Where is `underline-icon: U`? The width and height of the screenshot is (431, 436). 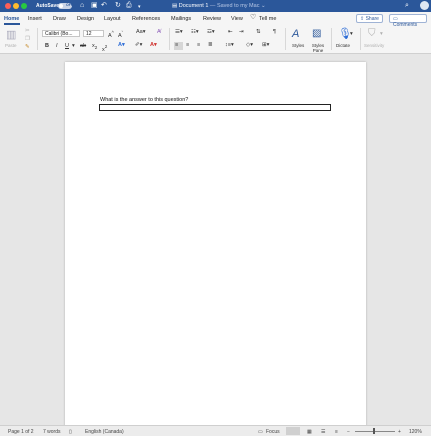 underline-icon: U is located at coordinates (67, 46).